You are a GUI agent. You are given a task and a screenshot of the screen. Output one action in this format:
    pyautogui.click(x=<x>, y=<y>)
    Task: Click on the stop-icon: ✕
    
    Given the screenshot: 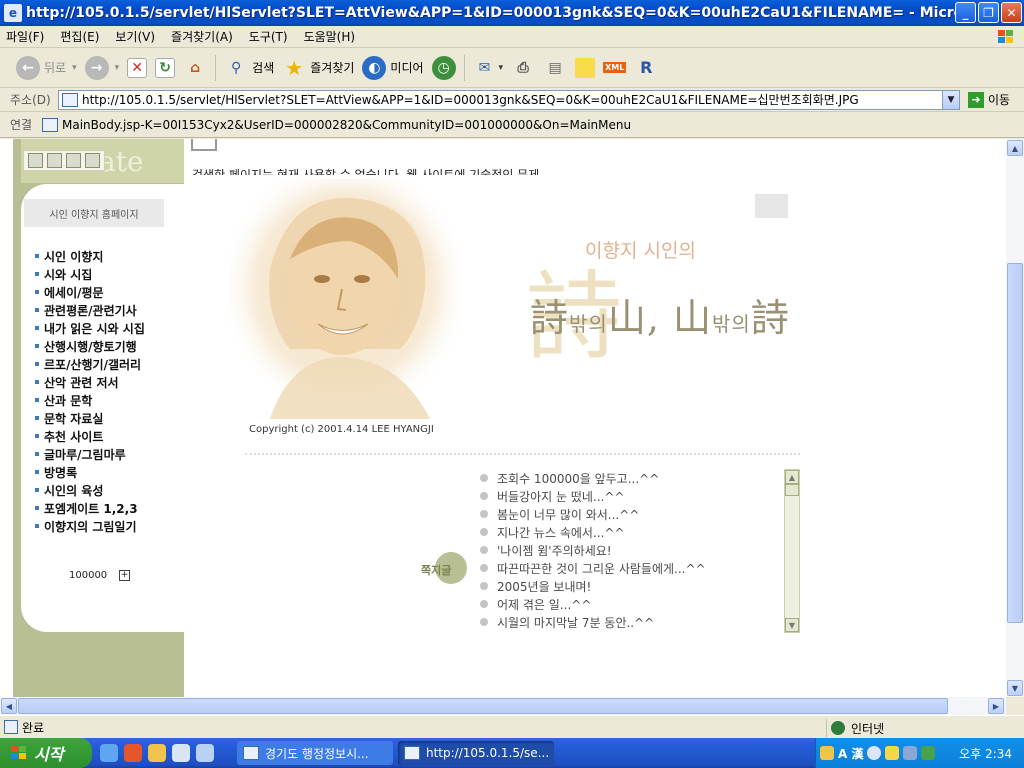 What is the action you would take?
    pyautogui.click(x=137, y=67)
    